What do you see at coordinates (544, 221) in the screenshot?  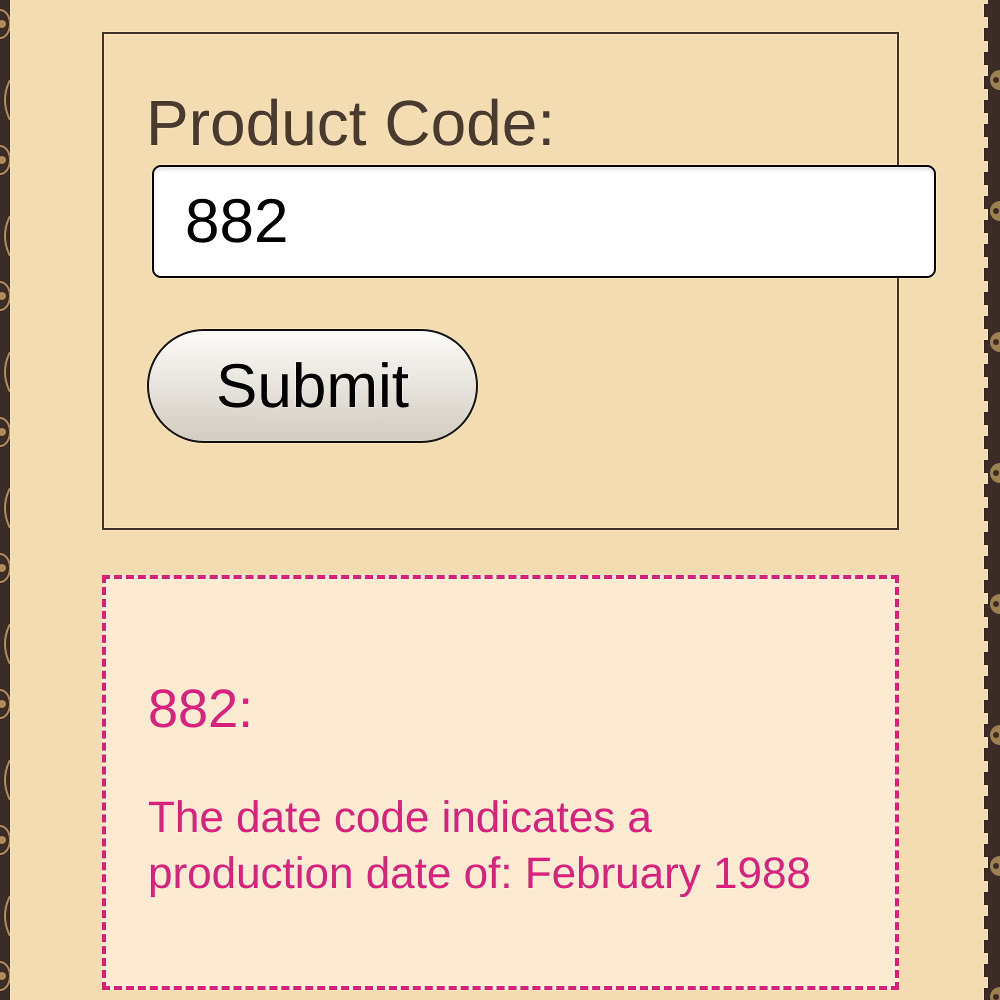 I see `product-code-input: 882` at bounding box center [544, 221].